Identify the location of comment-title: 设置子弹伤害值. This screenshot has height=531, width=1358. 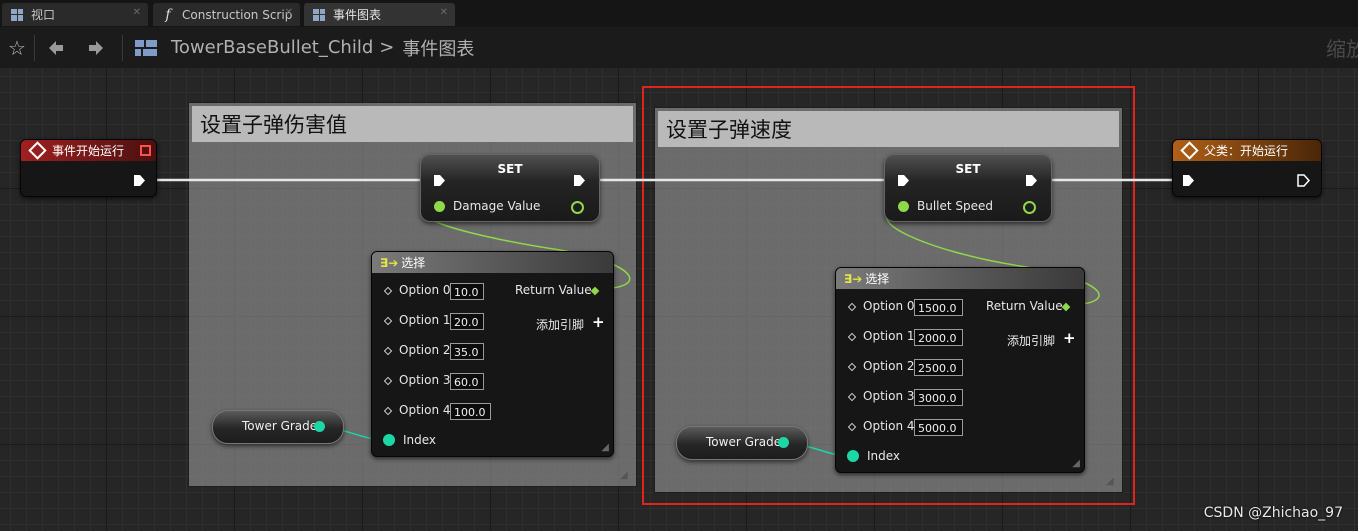
(412, 124).